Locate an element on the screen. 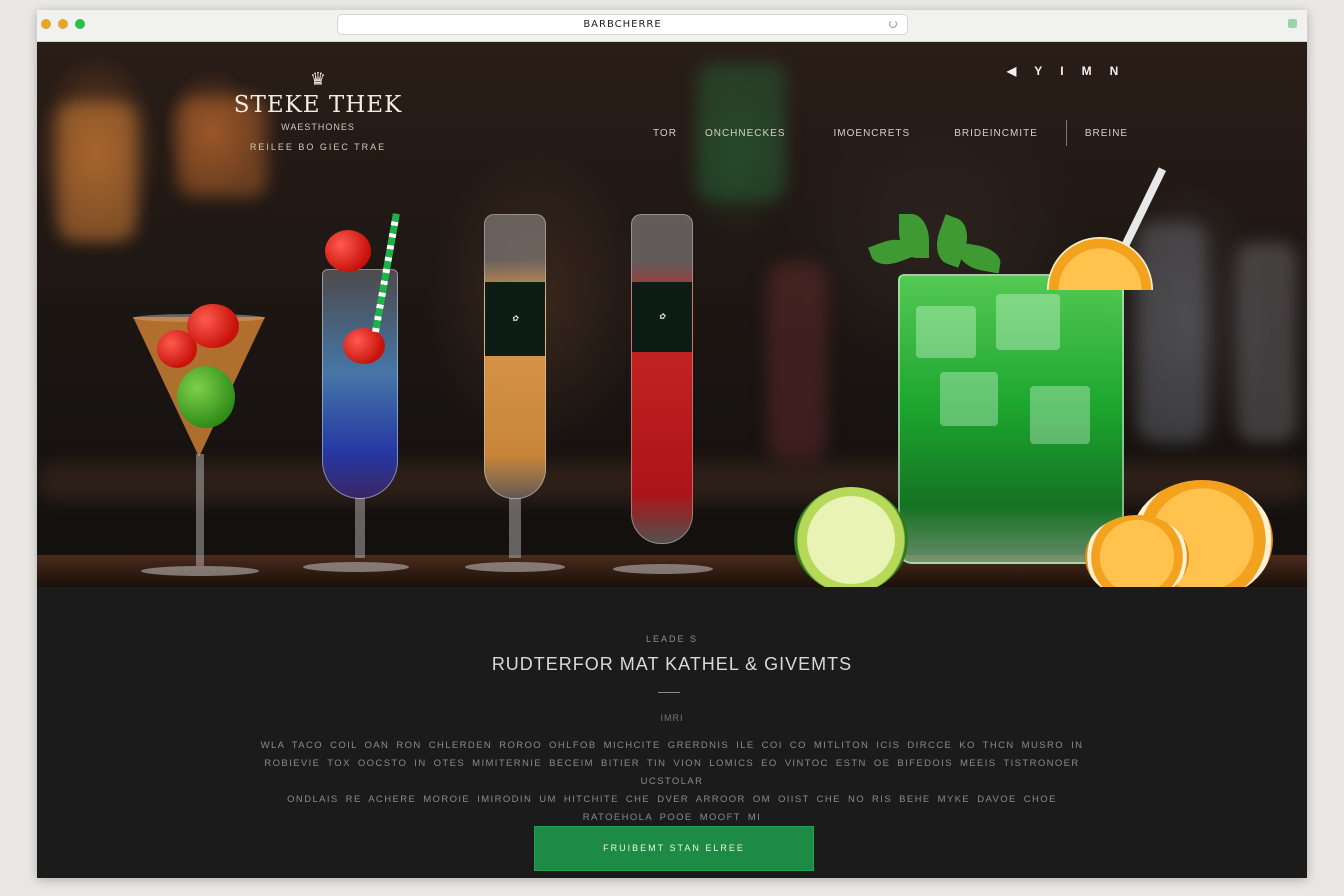 The height and width of the screenshot is (896, 1344). close-window-icon is located at coordinates (46, 24).